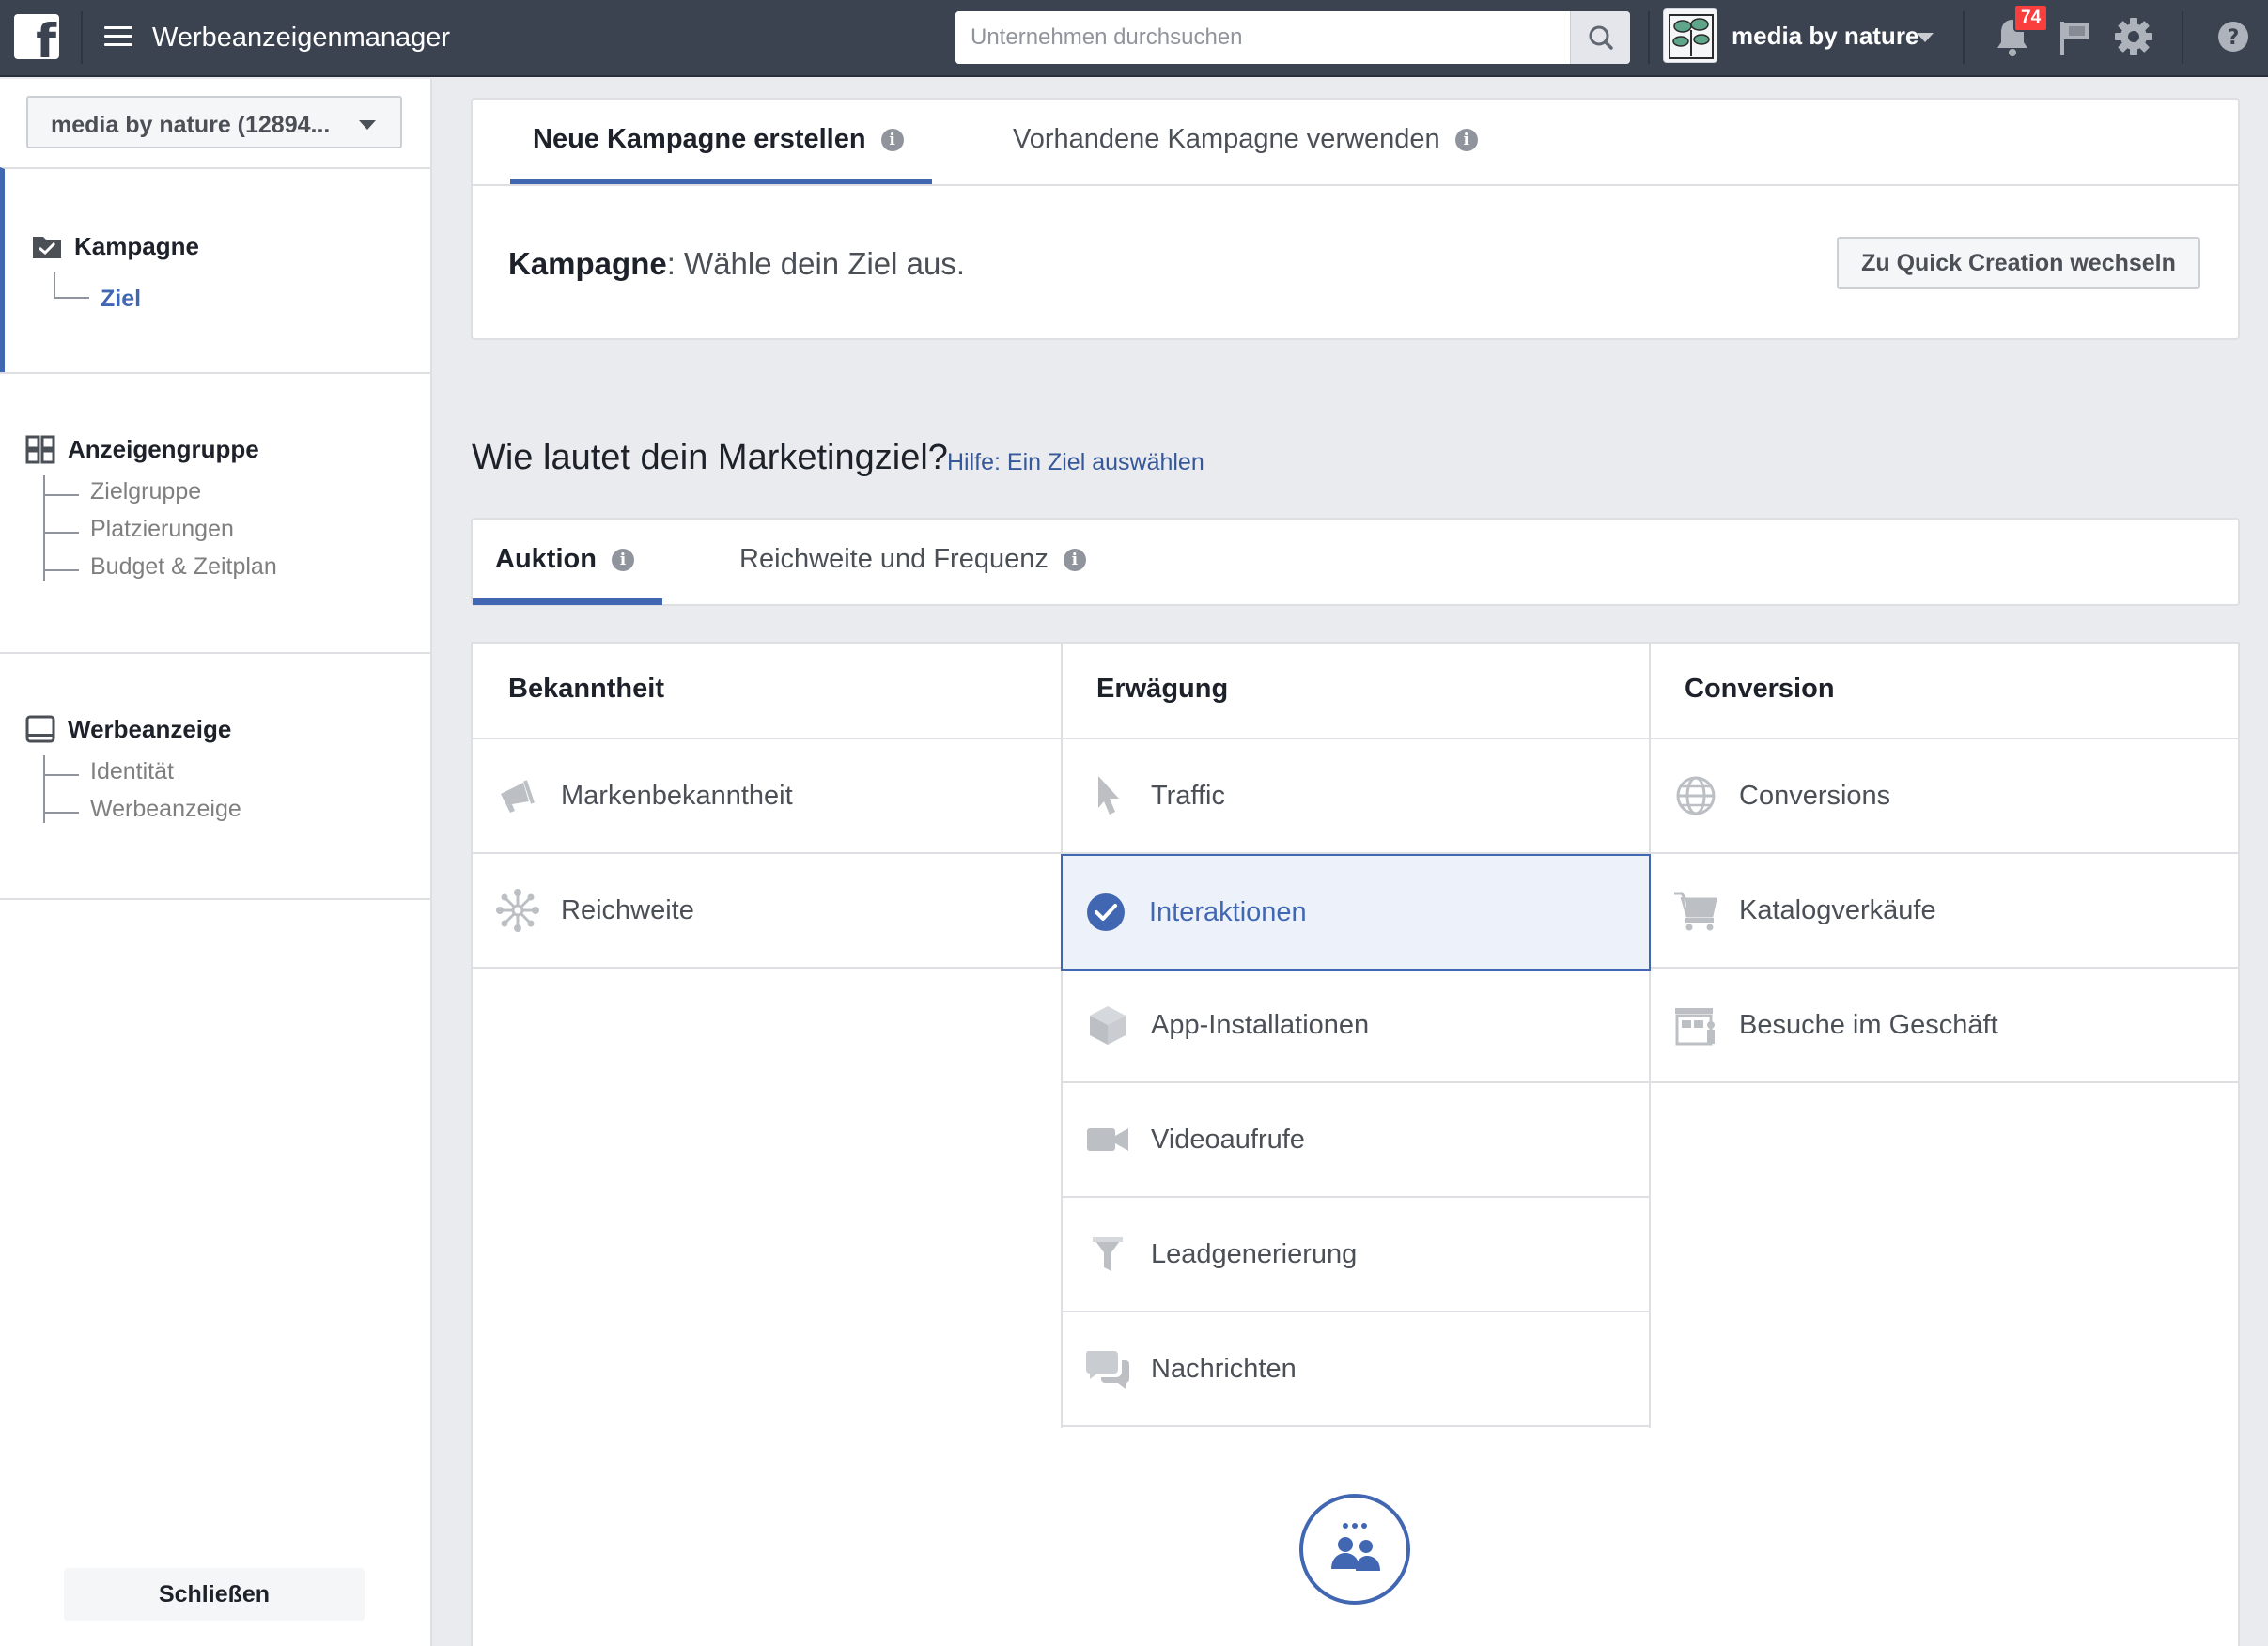 The width and height of the screenshot is (2268, 1646). What do you see at coordinates (214, 1594) in the screenshot?
I see `close-button: Schließen` at bounding box center [214, 1594].